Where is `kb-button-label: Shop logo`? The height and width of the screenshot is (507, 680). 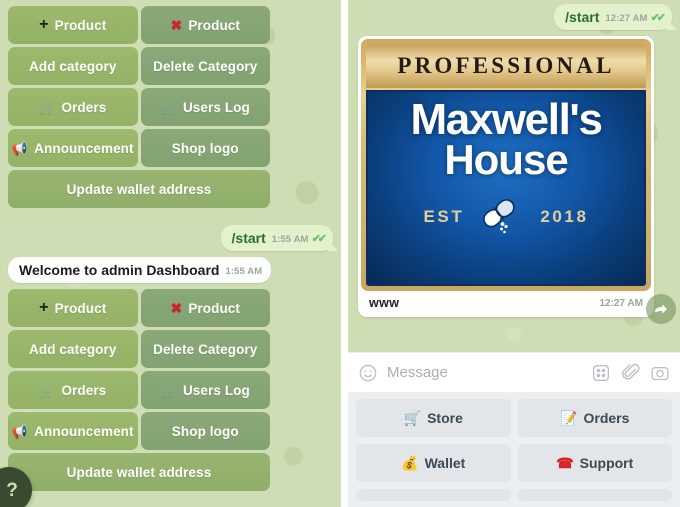
kb-button-label: Shop logo is located at coordinates (205, 148).